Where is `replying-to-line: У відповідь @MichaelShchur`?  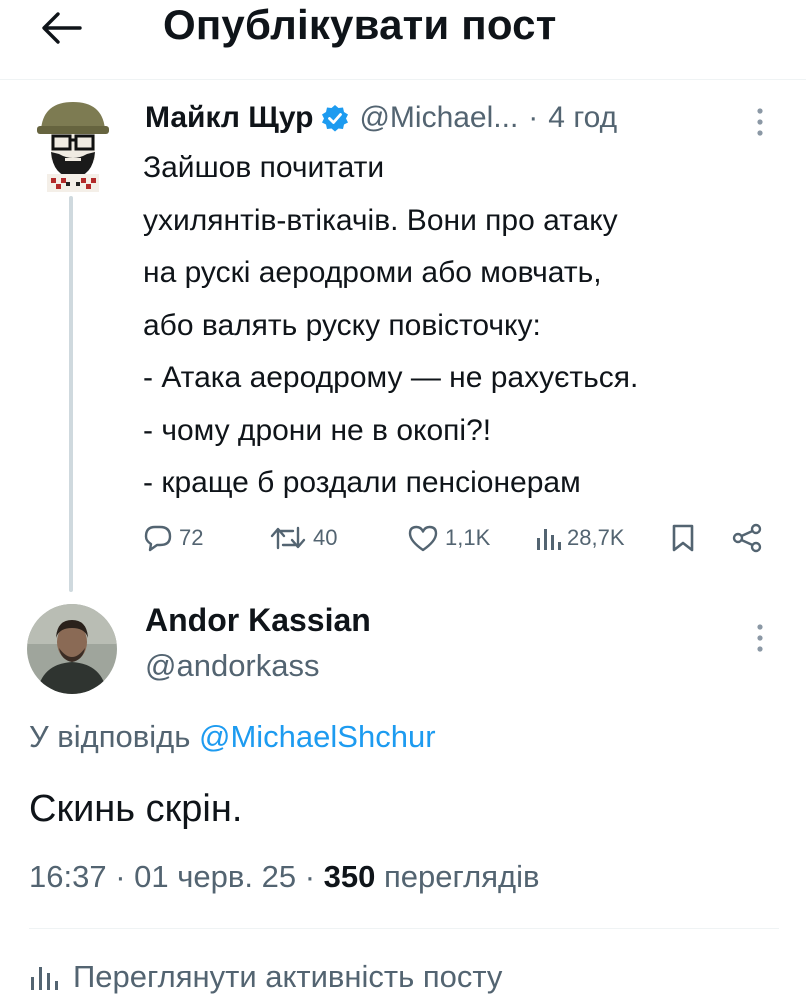
replying-to-line: У відповідь @MichaelShchur is located at coordinates (232, 737).